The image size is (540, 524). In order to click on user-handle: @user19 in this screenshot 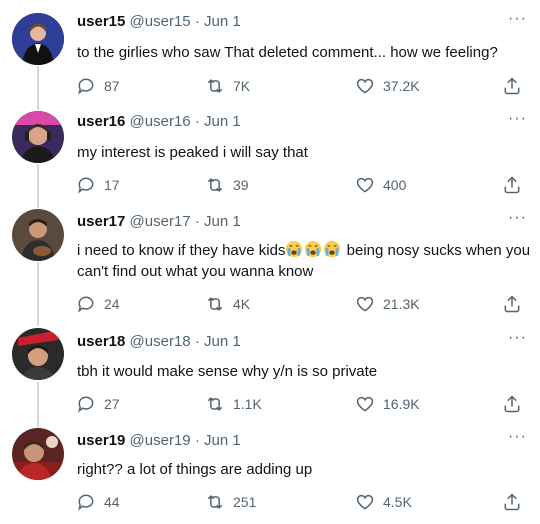, I will do `click(160, 440)`.